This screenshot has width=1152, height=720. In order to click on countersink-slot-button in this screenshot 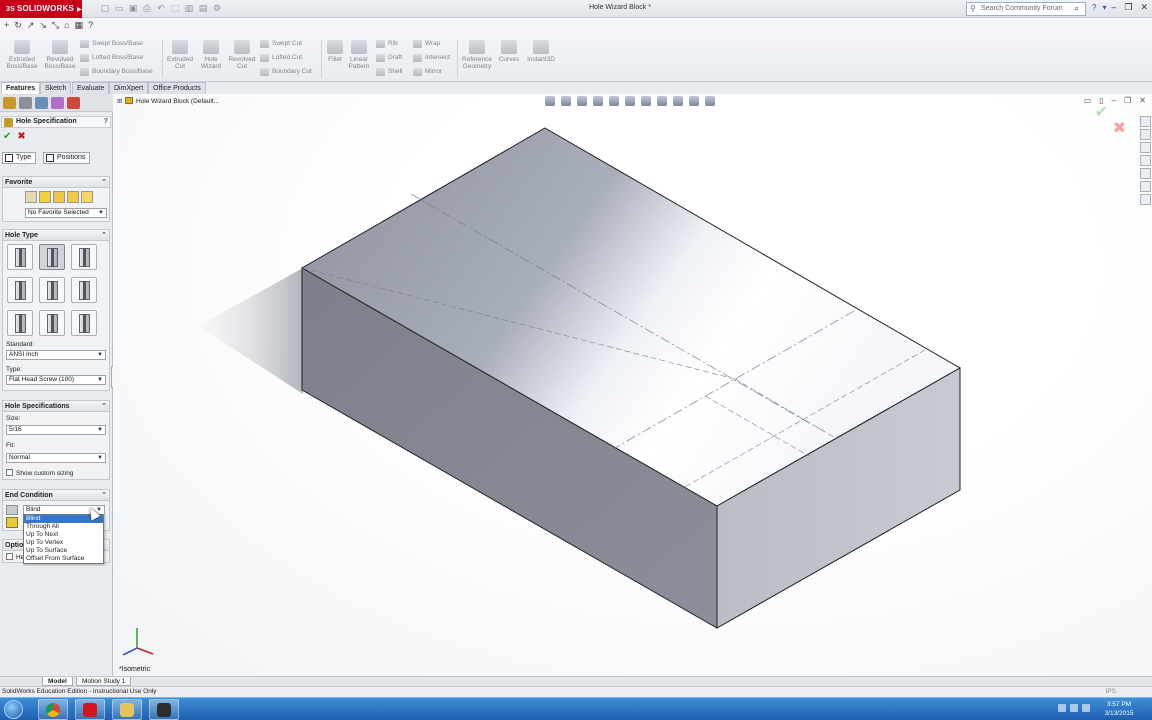, I will do `click(52, 323)`.